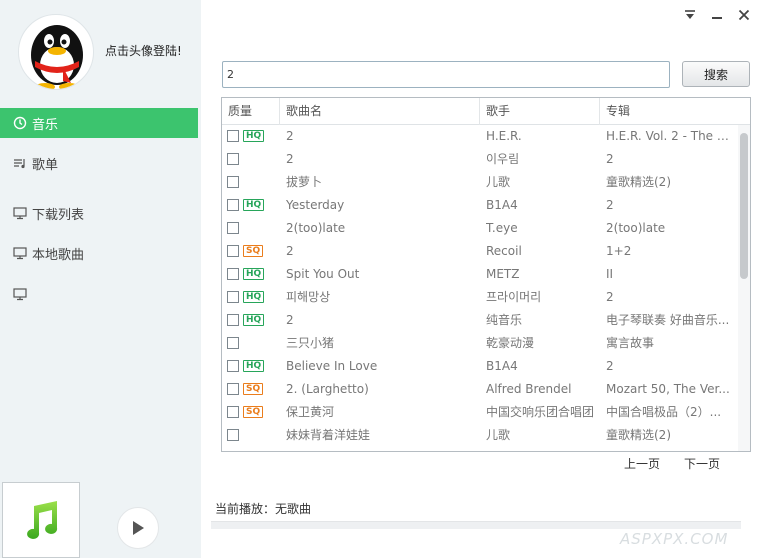  I want to click on next-page-link: 下一页, so click(702, 463).